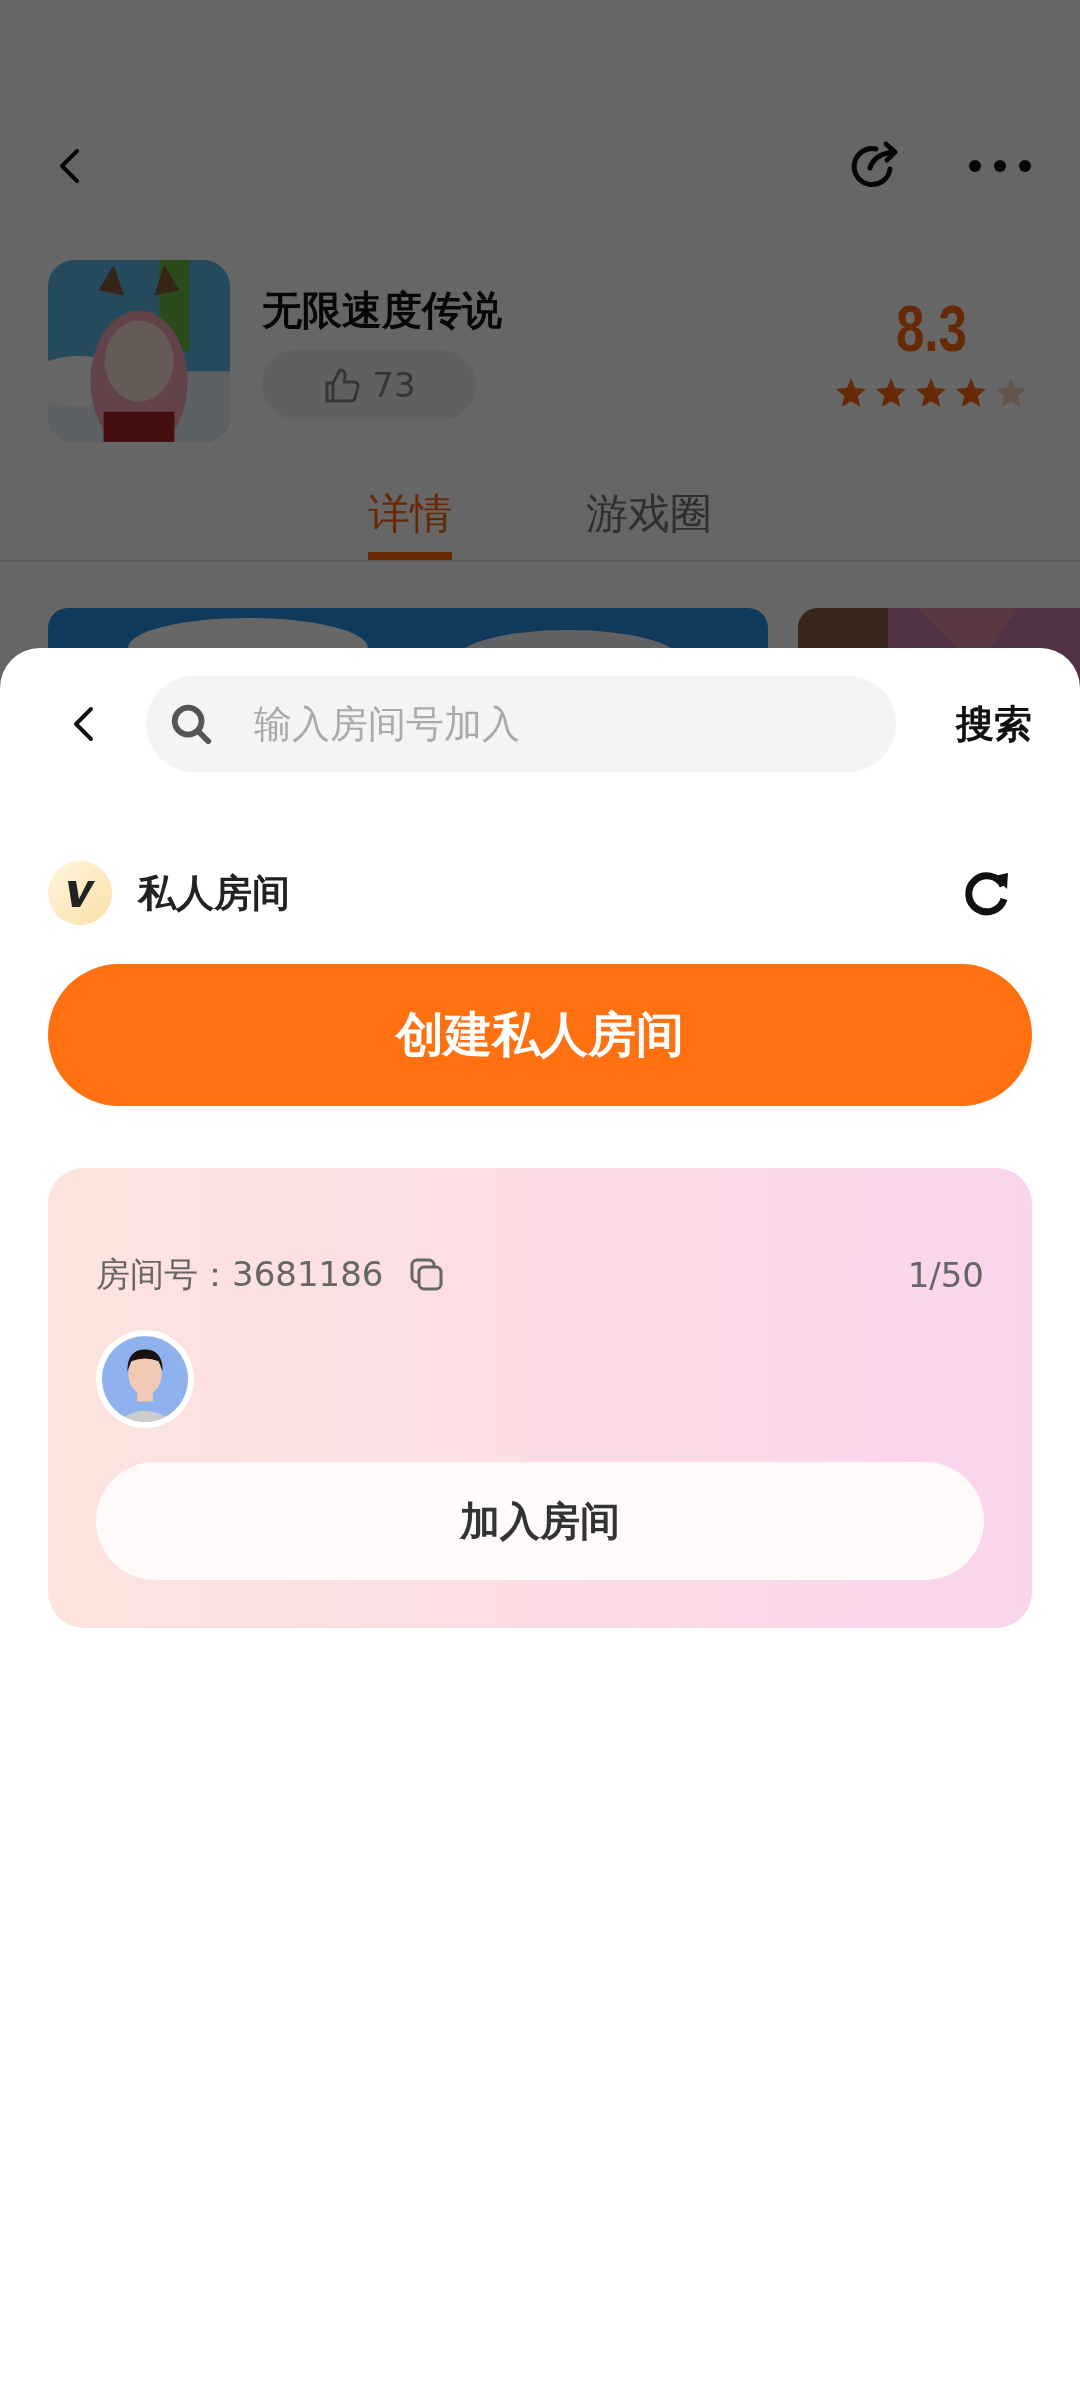  Describe the element at coordinates (1000, 166) in the screenshot. I see `more-icon` at that location.